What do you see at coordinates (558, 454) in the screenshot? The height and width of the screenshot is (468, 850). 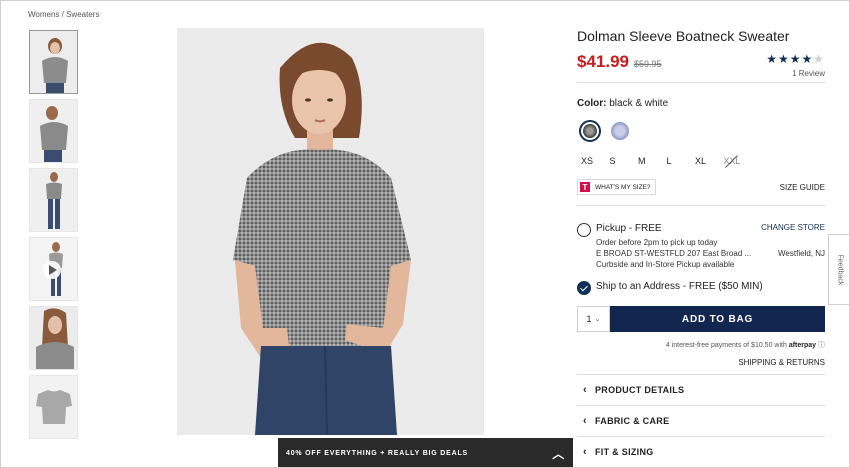 I see `chevron-up-icon: ︿` at bounding box center [558, 454].